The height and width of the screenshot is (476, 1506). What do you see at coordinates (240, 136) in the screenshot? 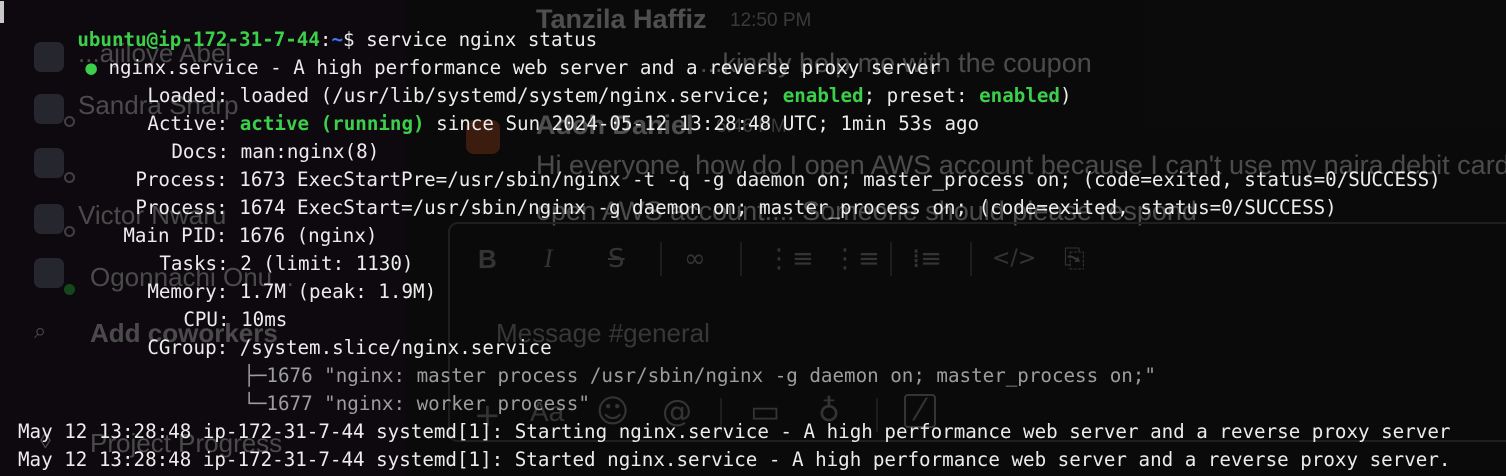
I see `docs-line: Docs: man:nginx(8)` at bounding box center [240, 136].